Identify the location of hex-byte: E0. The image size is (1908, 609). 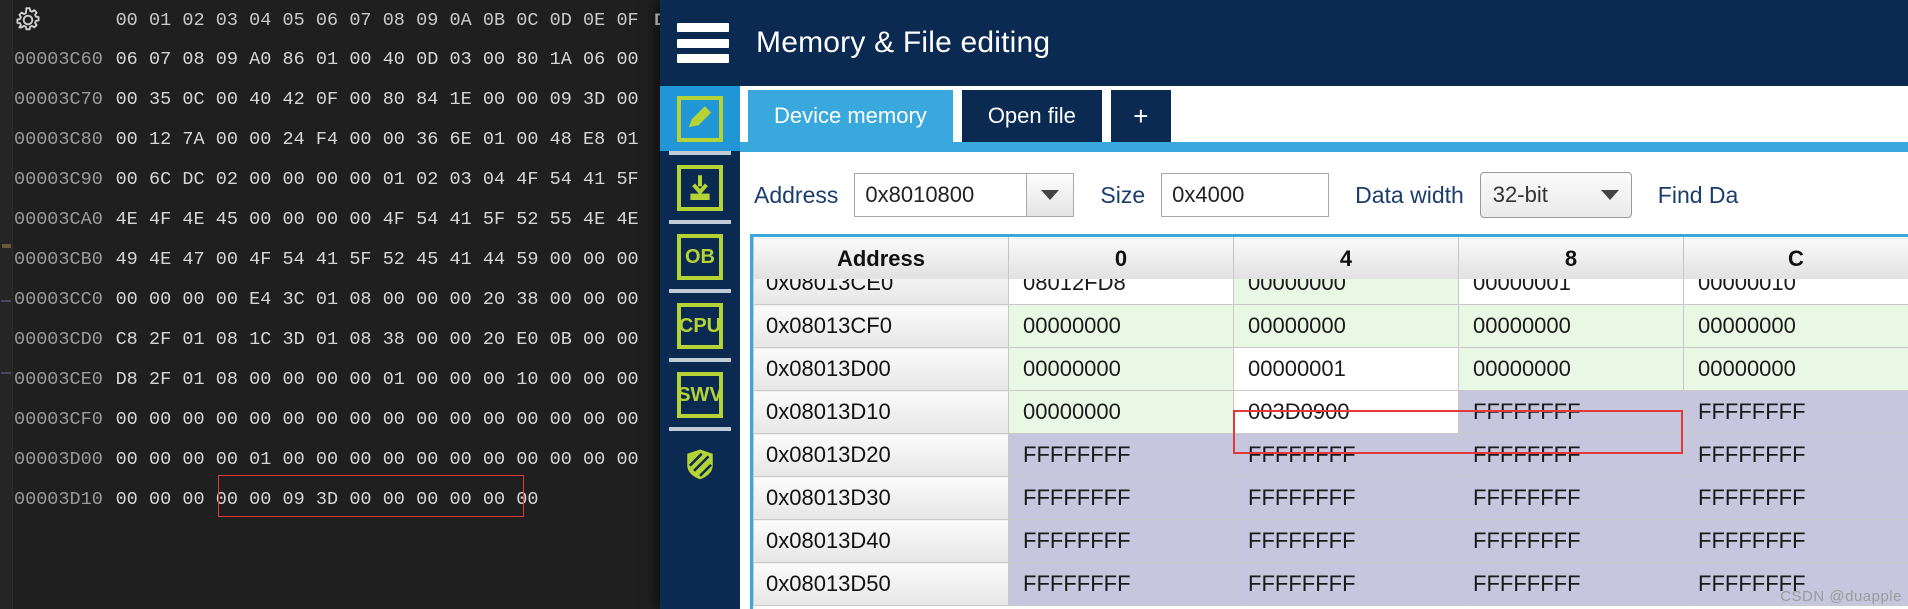
(527, 340).